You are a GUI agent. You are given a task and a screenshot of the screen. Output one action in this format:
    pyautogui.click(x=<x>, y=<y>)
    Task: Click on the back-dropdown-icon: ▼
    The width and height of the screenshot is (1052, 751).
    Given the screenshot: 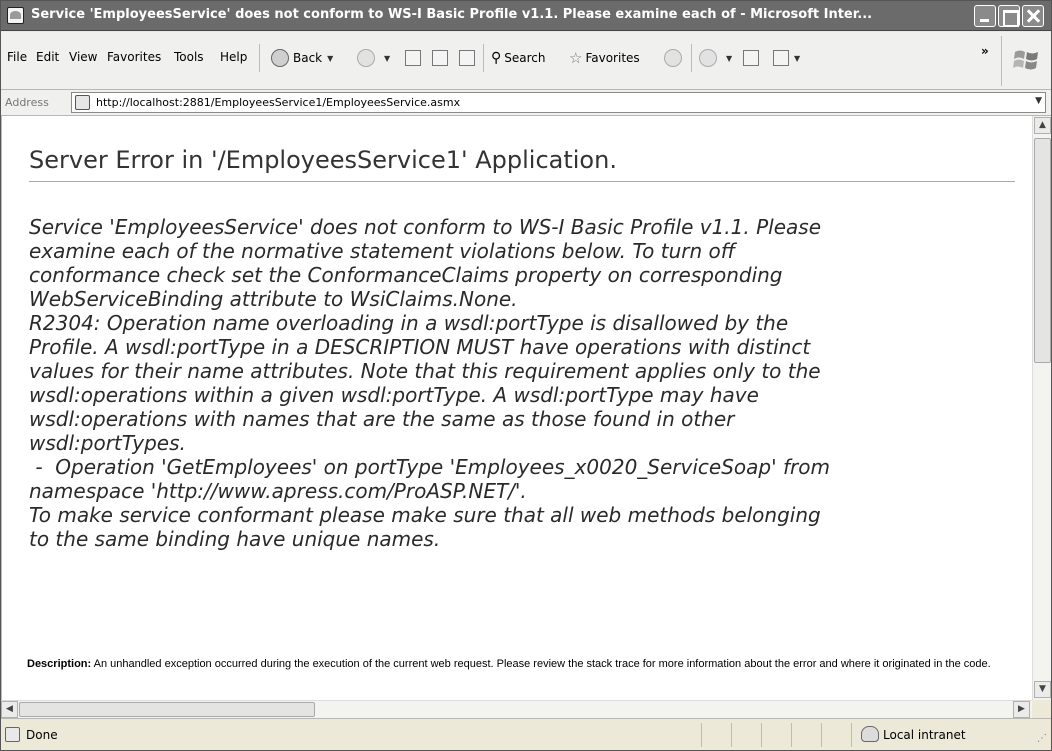 What is the action you would take?
    pyautogui.click(x=330, y=58)
    